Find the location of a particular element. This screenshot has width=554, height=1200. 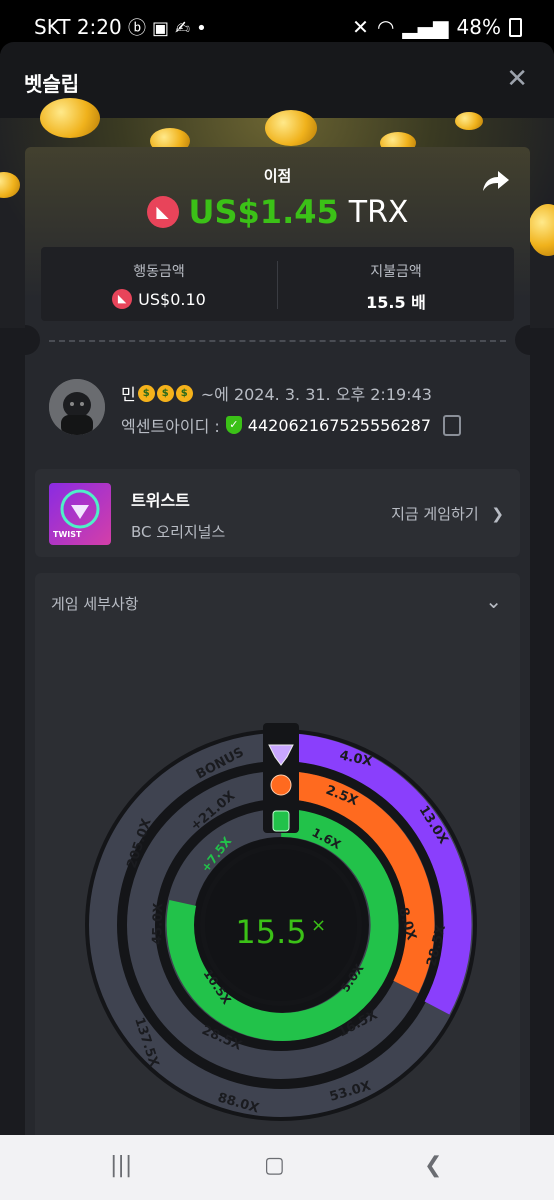

home-icon: ▢ is located at coordinates (274, 1165).